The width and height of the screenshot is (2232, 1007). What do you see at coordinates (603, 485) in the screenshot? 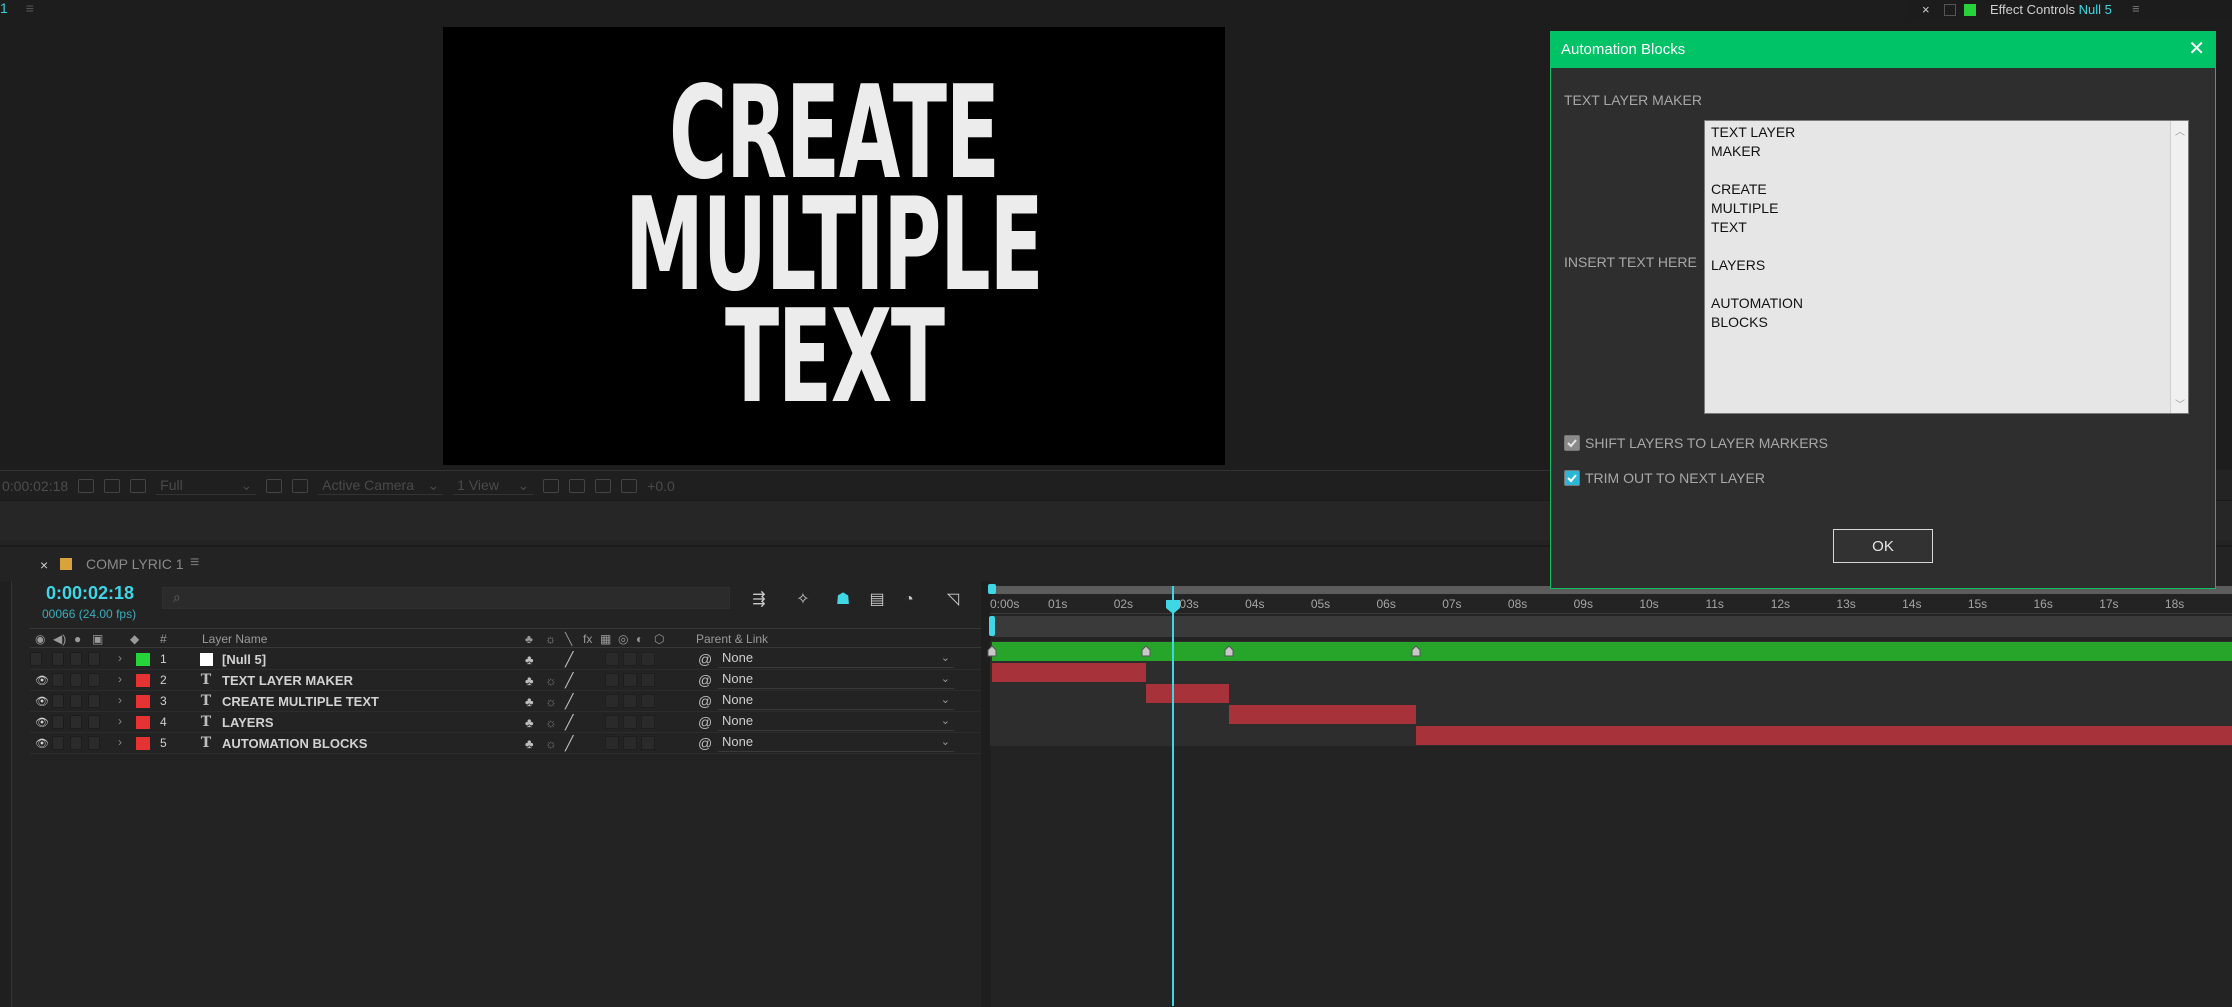
I see `comp-flowchart-icon` at bounding box center [603, 485].